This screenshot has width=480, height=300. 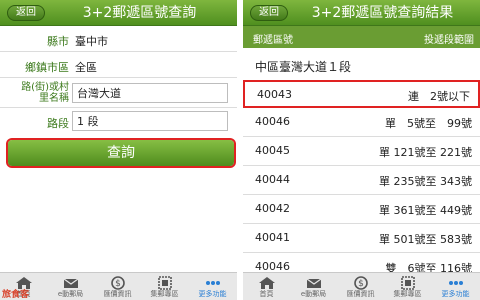 What do you see at coordinates (272, 150) in the screenshot?
I see `postal-code: 40045` at bounding box center [272, 150].